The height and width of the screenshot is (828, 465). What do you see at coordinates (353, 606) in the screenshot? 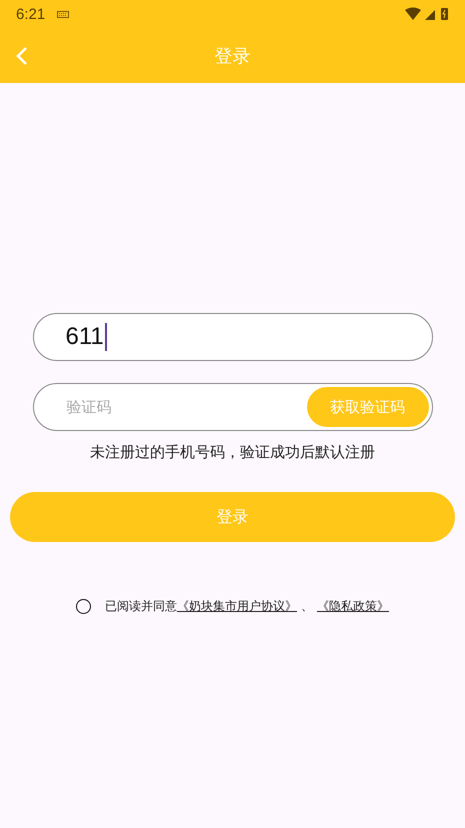
I see `agreement-link: 《隐私政策》` at bounding box center [353, 606].